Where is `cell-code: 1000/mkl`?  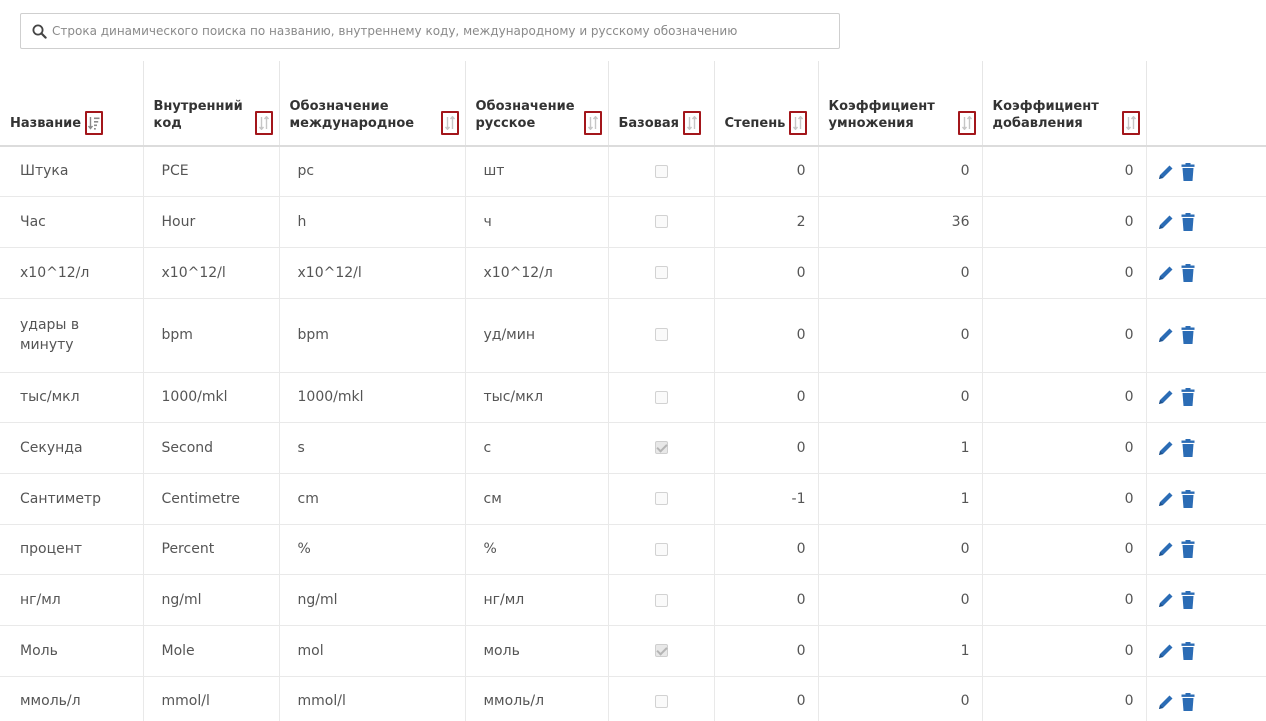
cell-code: 1000/mkl is located at coordinates (211, 398).